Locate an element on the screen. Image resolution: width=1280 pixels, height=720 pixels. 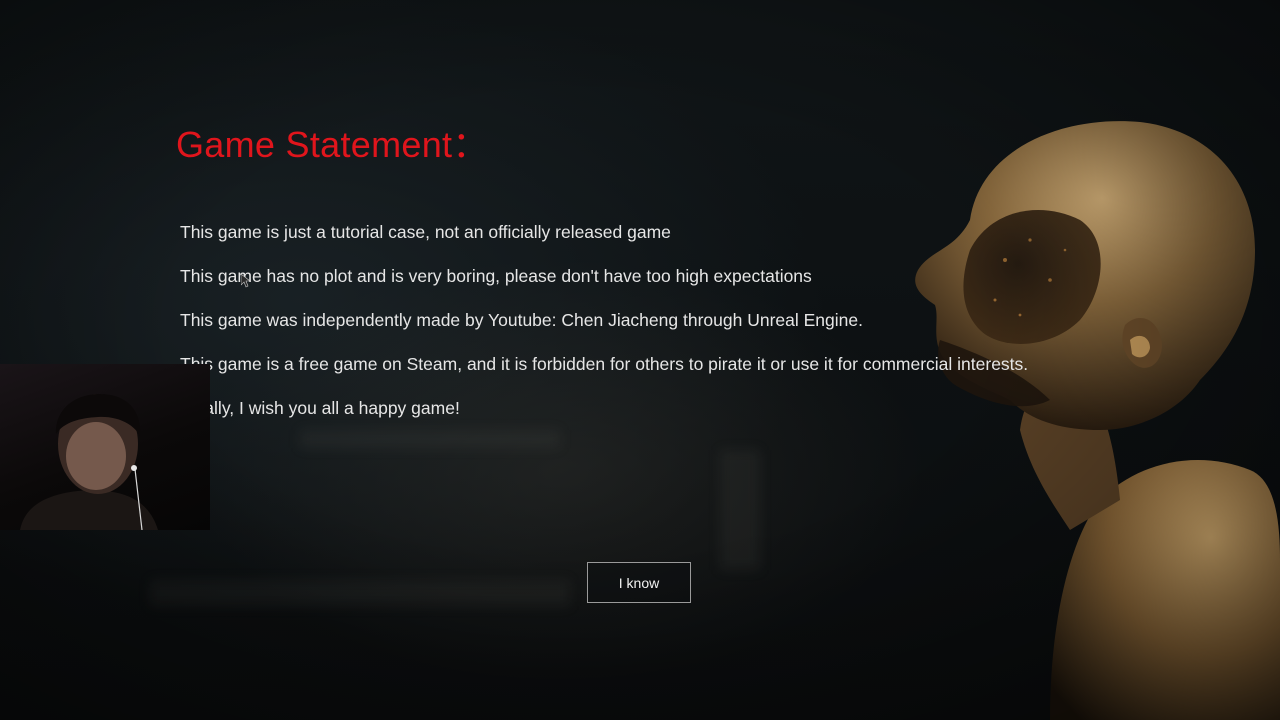
i-know-button: I know is located at coordinates (639, 582).